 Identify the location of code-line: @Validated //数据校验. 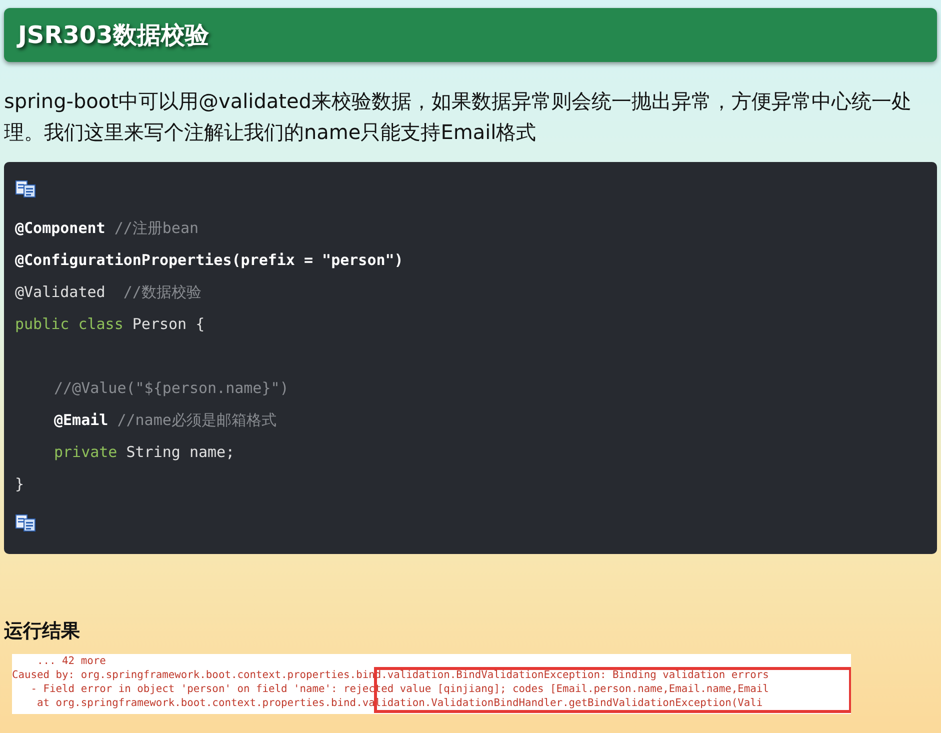
(108, 292).